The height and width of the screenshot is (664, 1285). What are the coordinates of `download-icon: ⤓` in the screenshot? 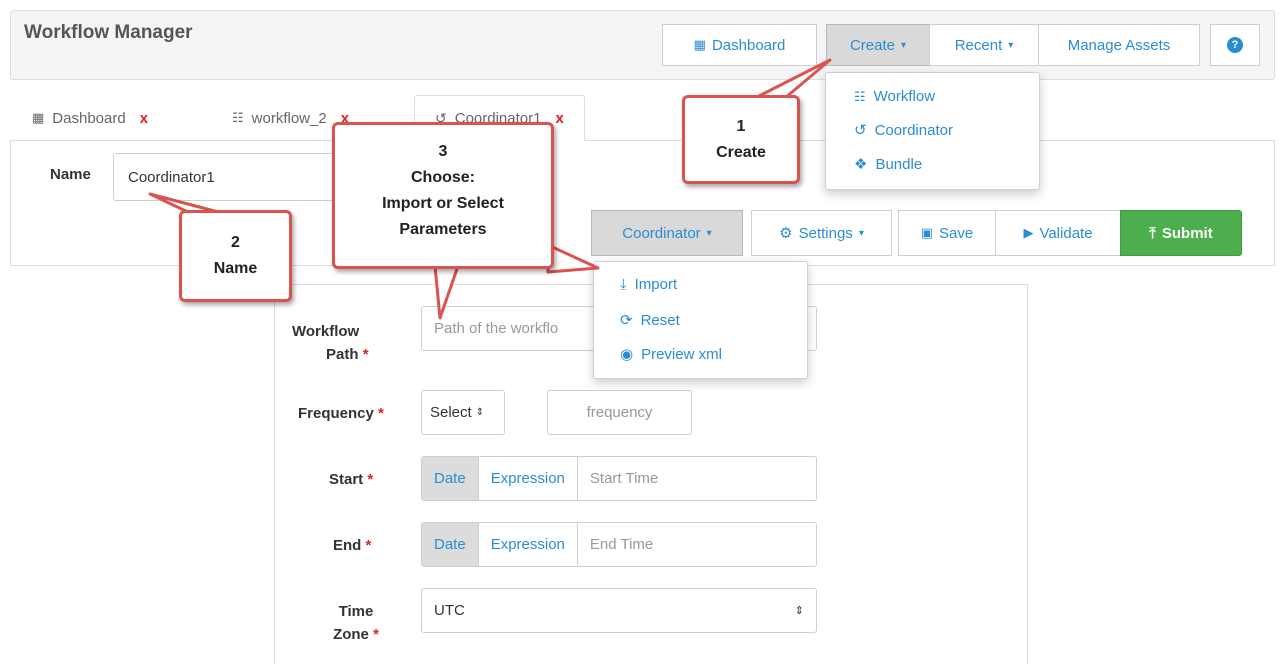 It's located at (623, 284).